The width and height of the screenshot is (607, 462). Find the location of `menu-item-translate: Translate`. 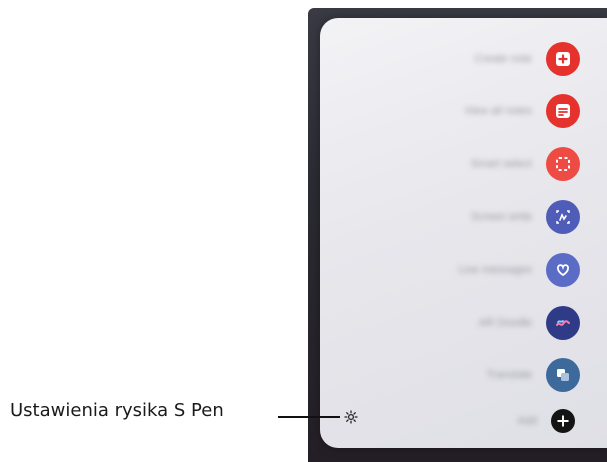

menu-item-translate: Translate is located at coordinates (463, 375).